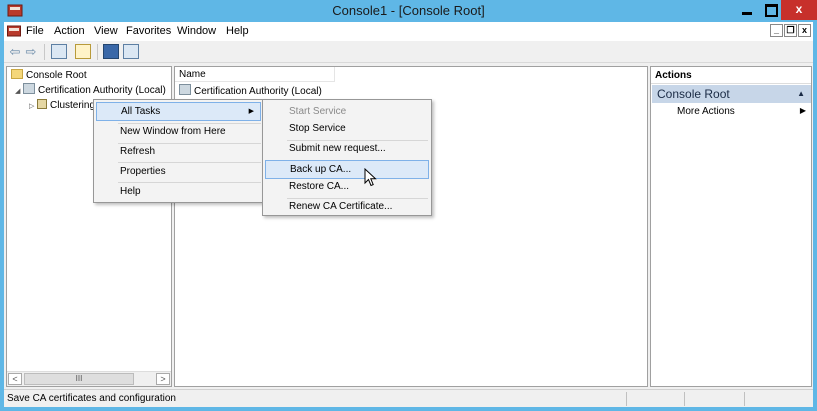 The image size is (817, 411). What do you see at coordinates (408, 52) in the screenshot?
I see `toolbar: ⇦ ⇨` at bounding box center [408, 52].